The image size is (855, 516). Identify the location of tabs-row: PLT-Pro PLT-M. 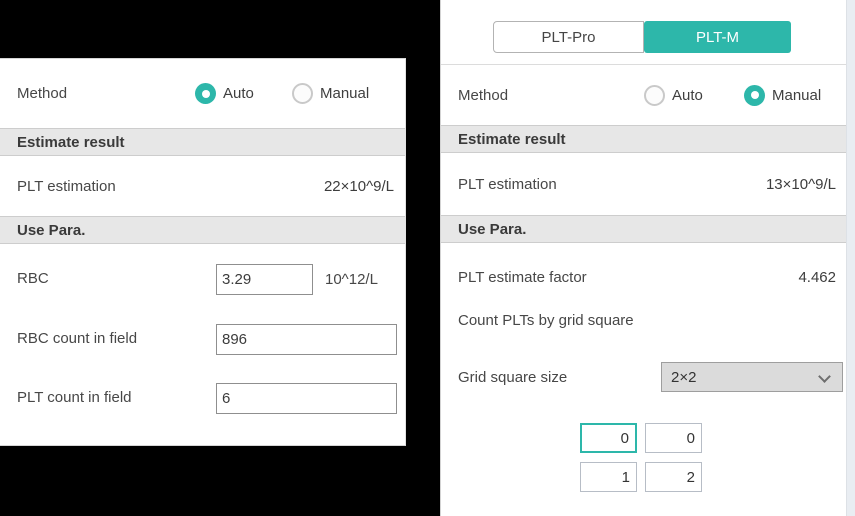
(648, 32).